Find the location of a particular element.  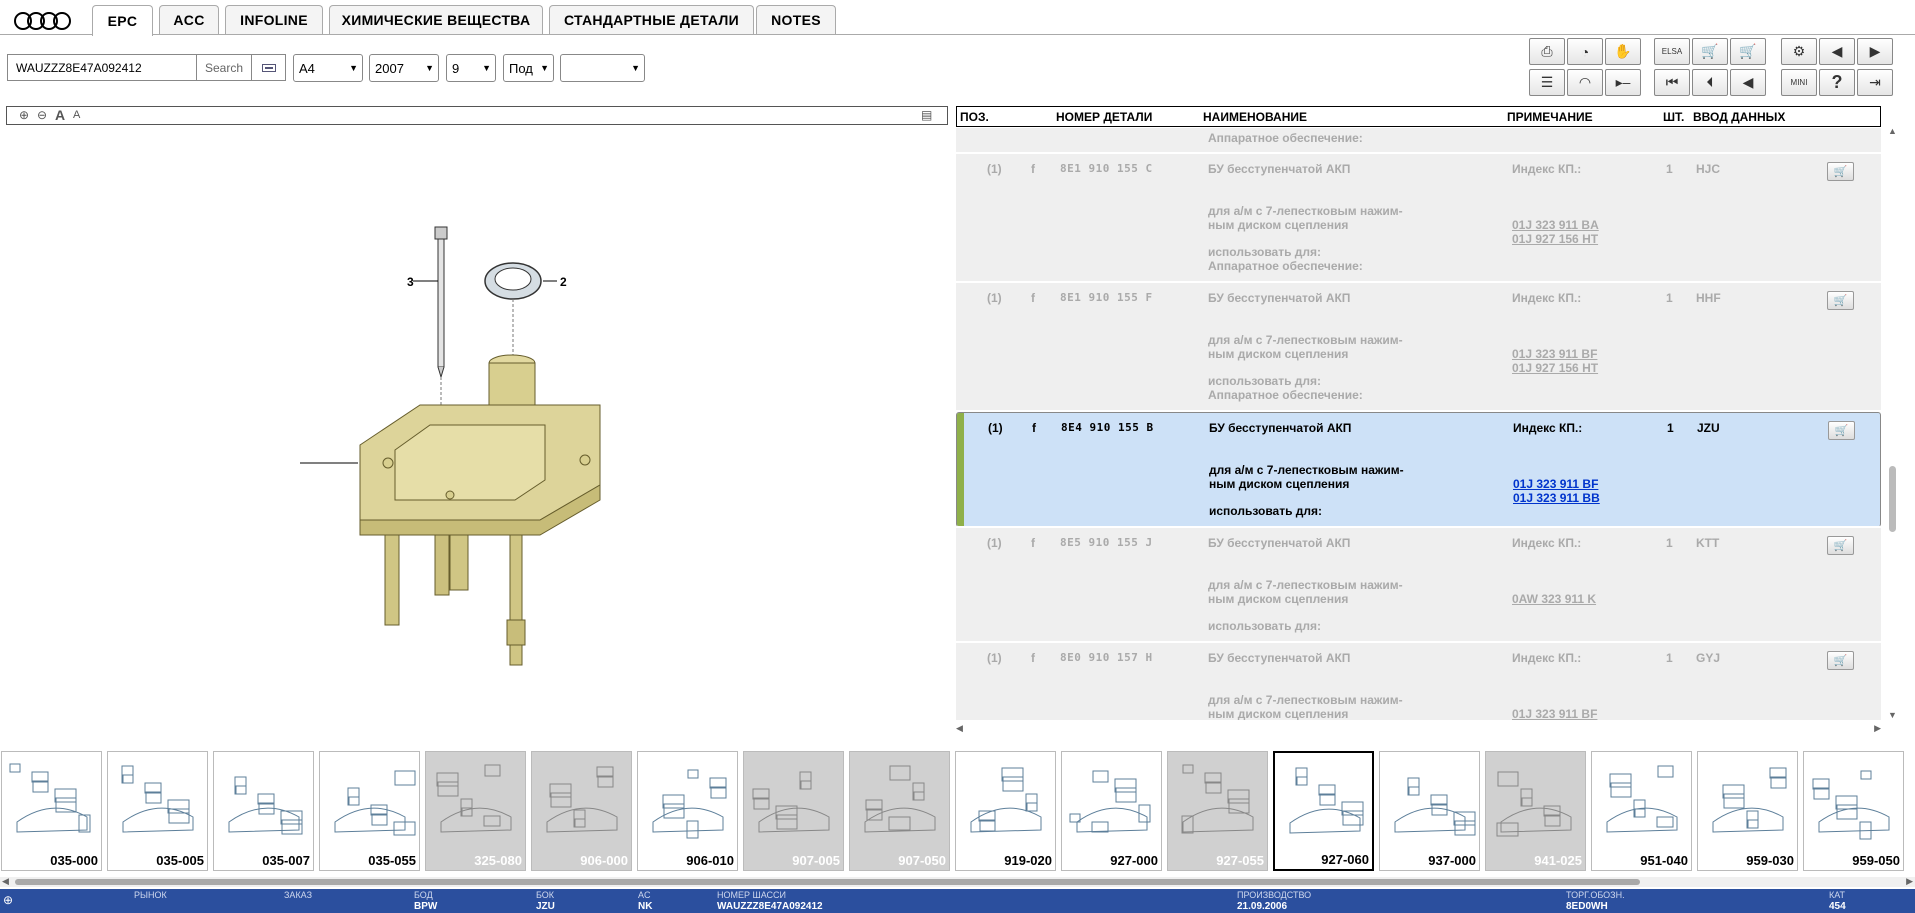

search-button: Search is located at coordinates (224, 67).